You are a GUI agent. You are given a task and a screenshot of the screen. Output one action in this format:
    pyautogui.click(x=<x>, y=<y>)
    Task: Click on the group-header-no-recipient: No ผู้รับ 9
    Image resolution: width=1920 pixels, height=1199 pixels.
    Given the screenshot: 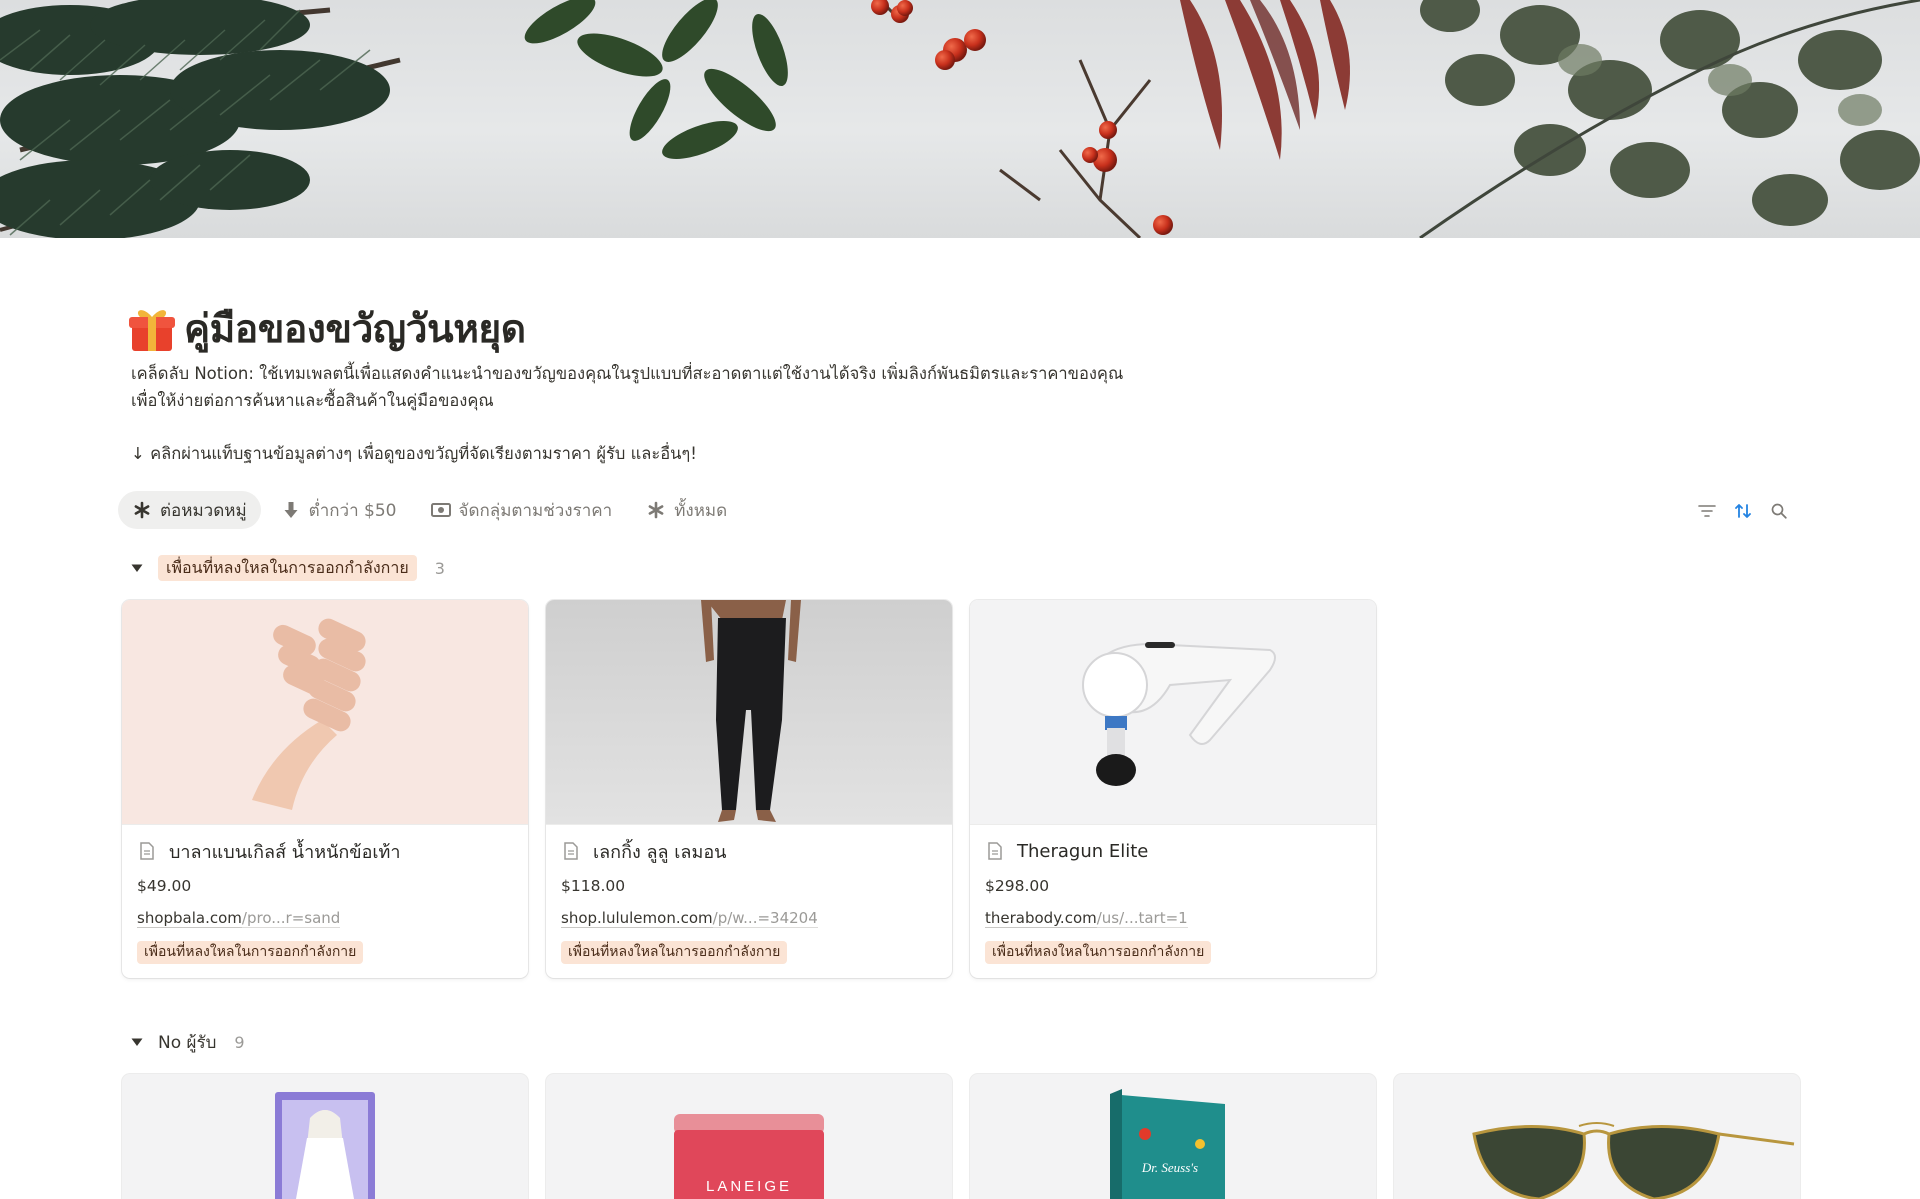 What is the action you would take?
    pyautogui.click(x=187, y=1042)
    